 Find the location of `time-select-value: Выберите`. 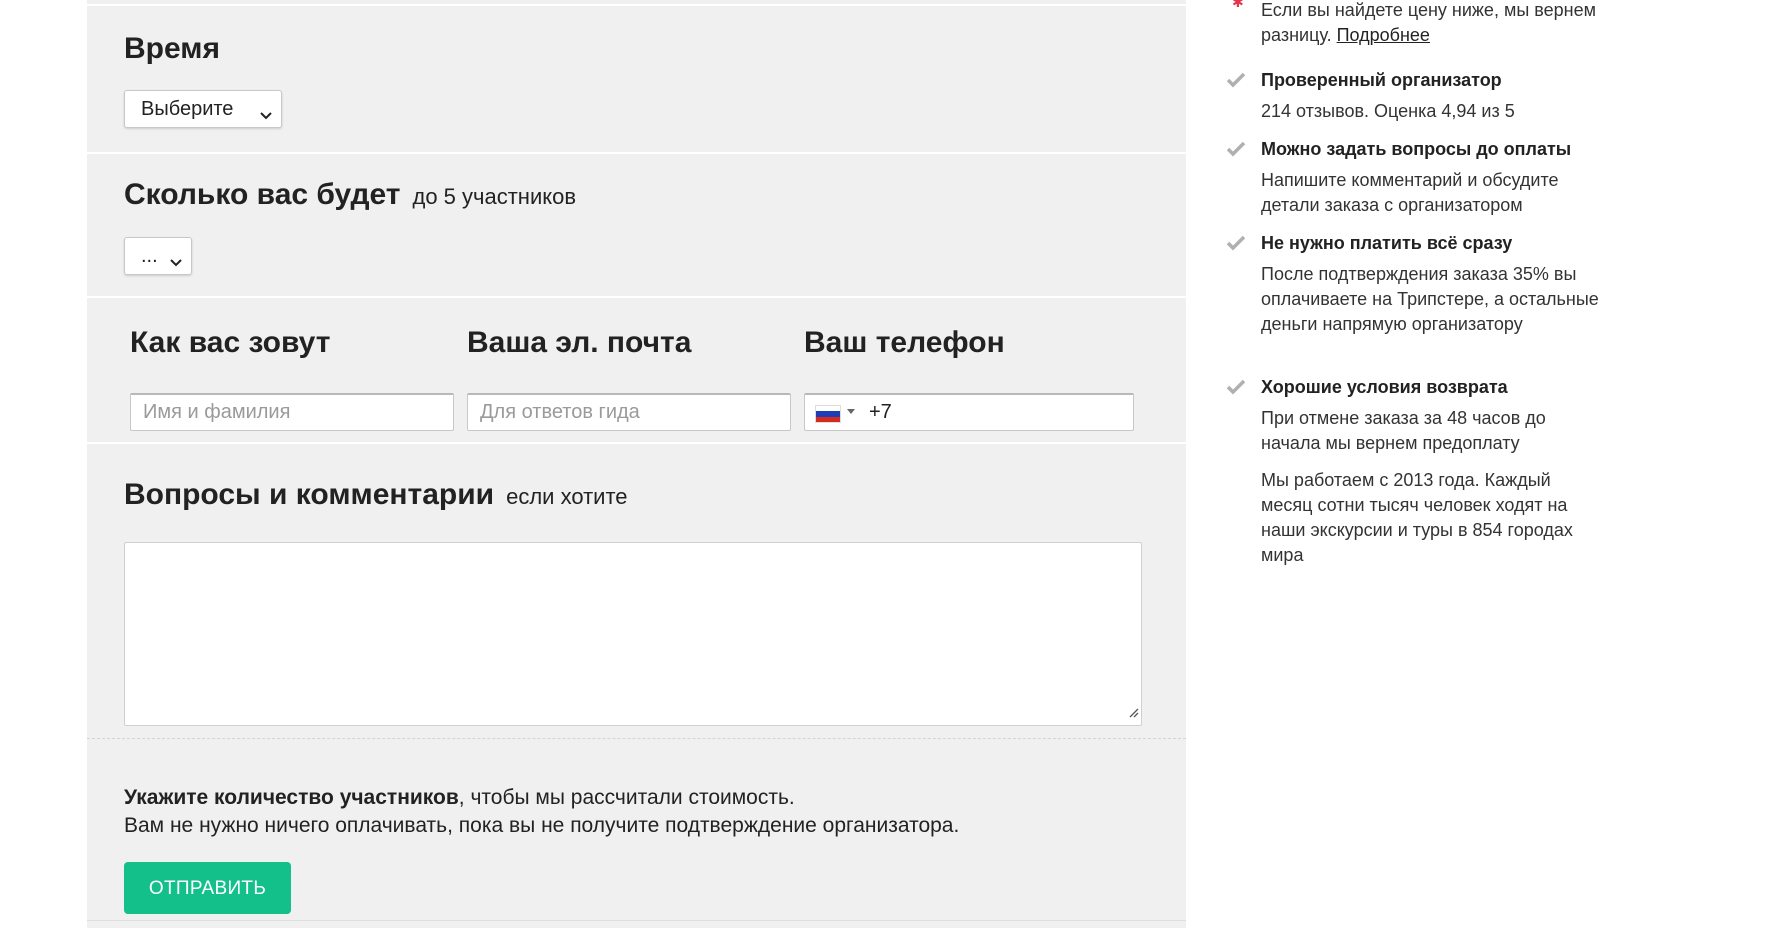

time-select-value: Выберите is located at coordinates (187, 109).